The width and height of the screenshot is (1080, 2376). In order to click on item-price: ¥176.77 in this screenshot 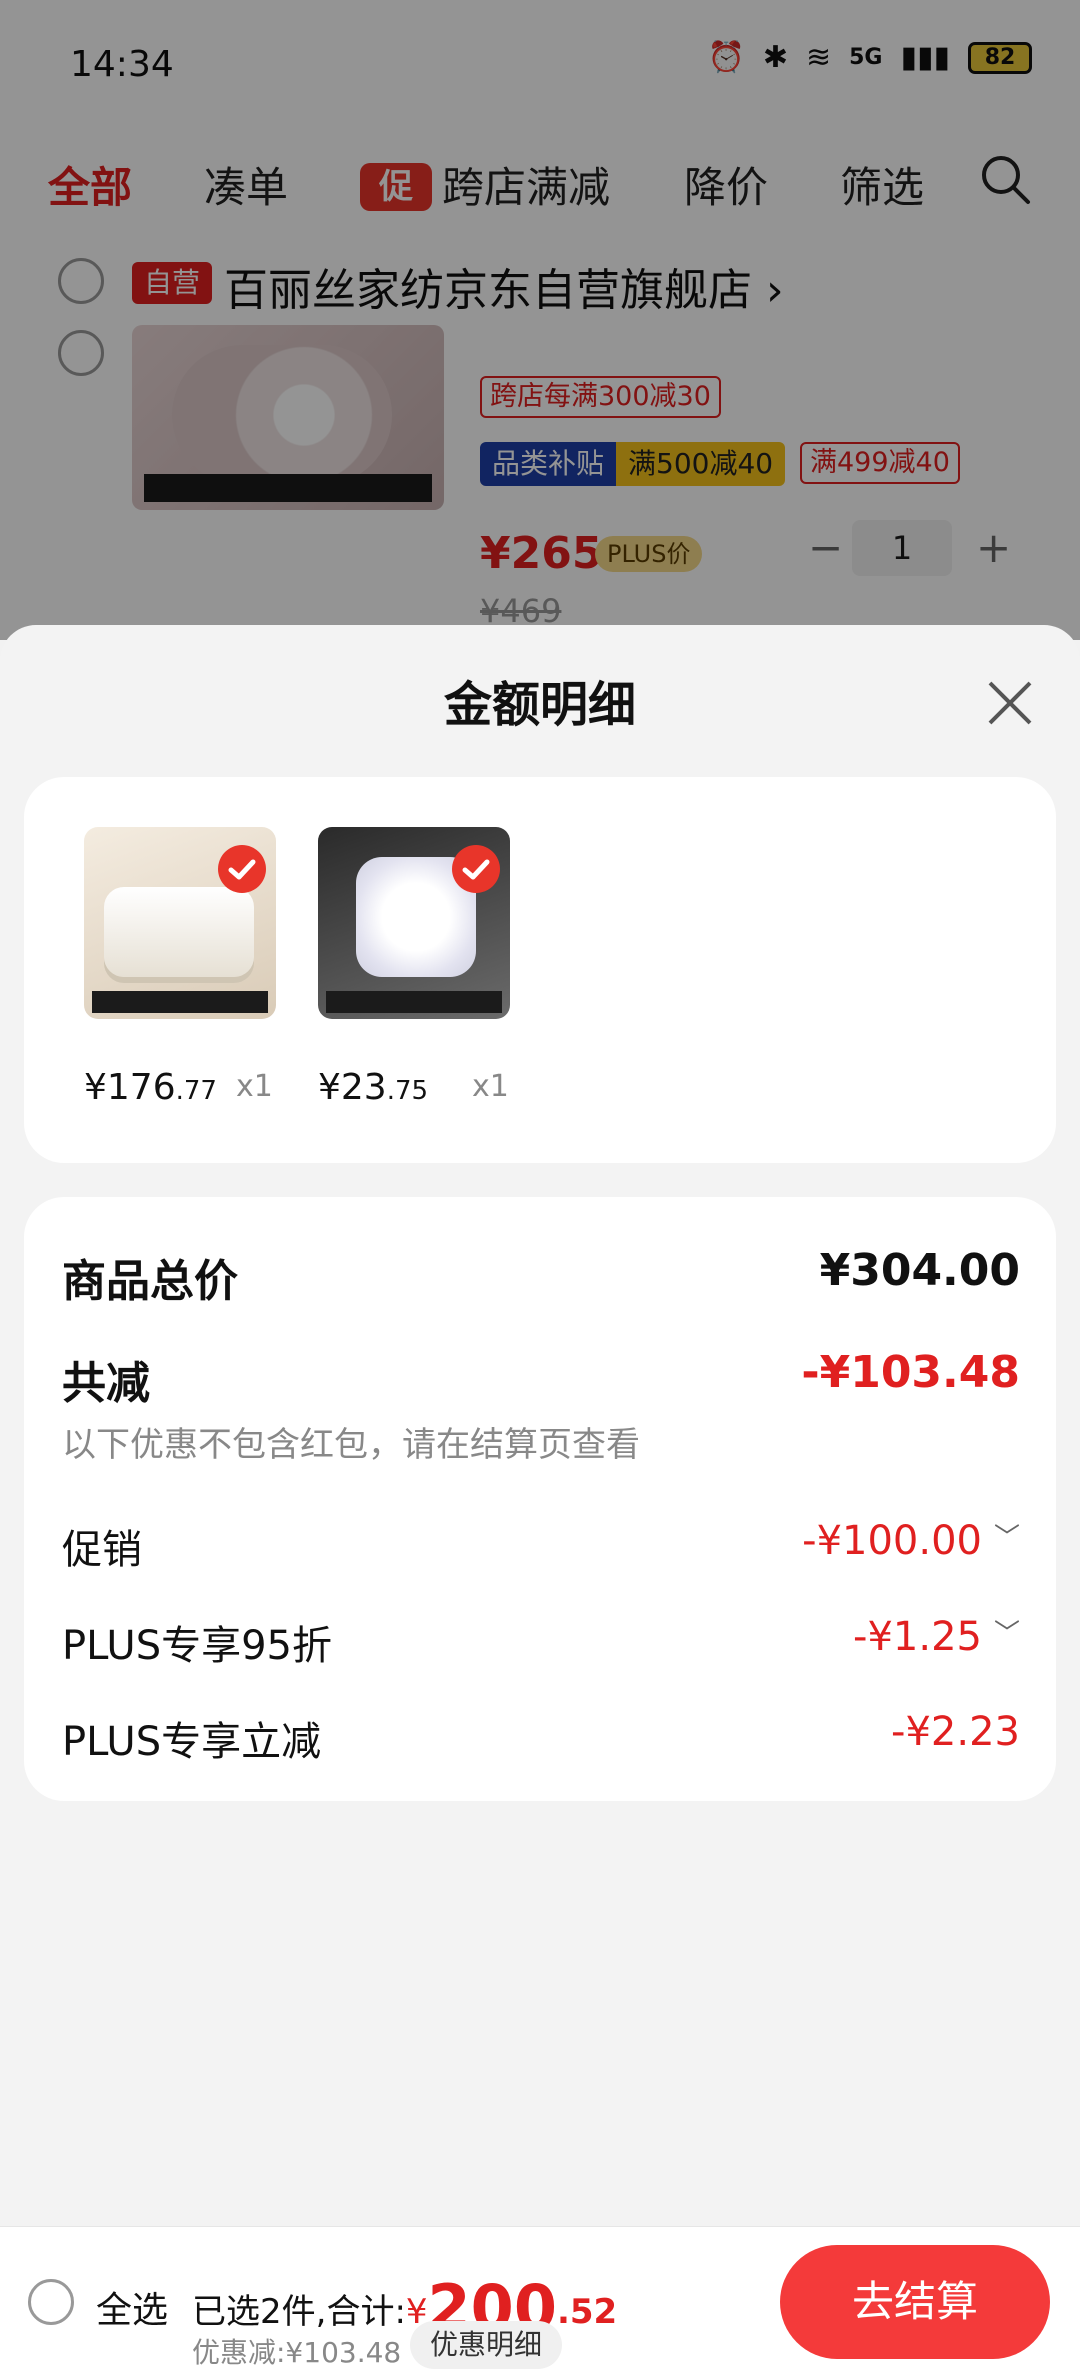, I will do `click(150, 1087)`.